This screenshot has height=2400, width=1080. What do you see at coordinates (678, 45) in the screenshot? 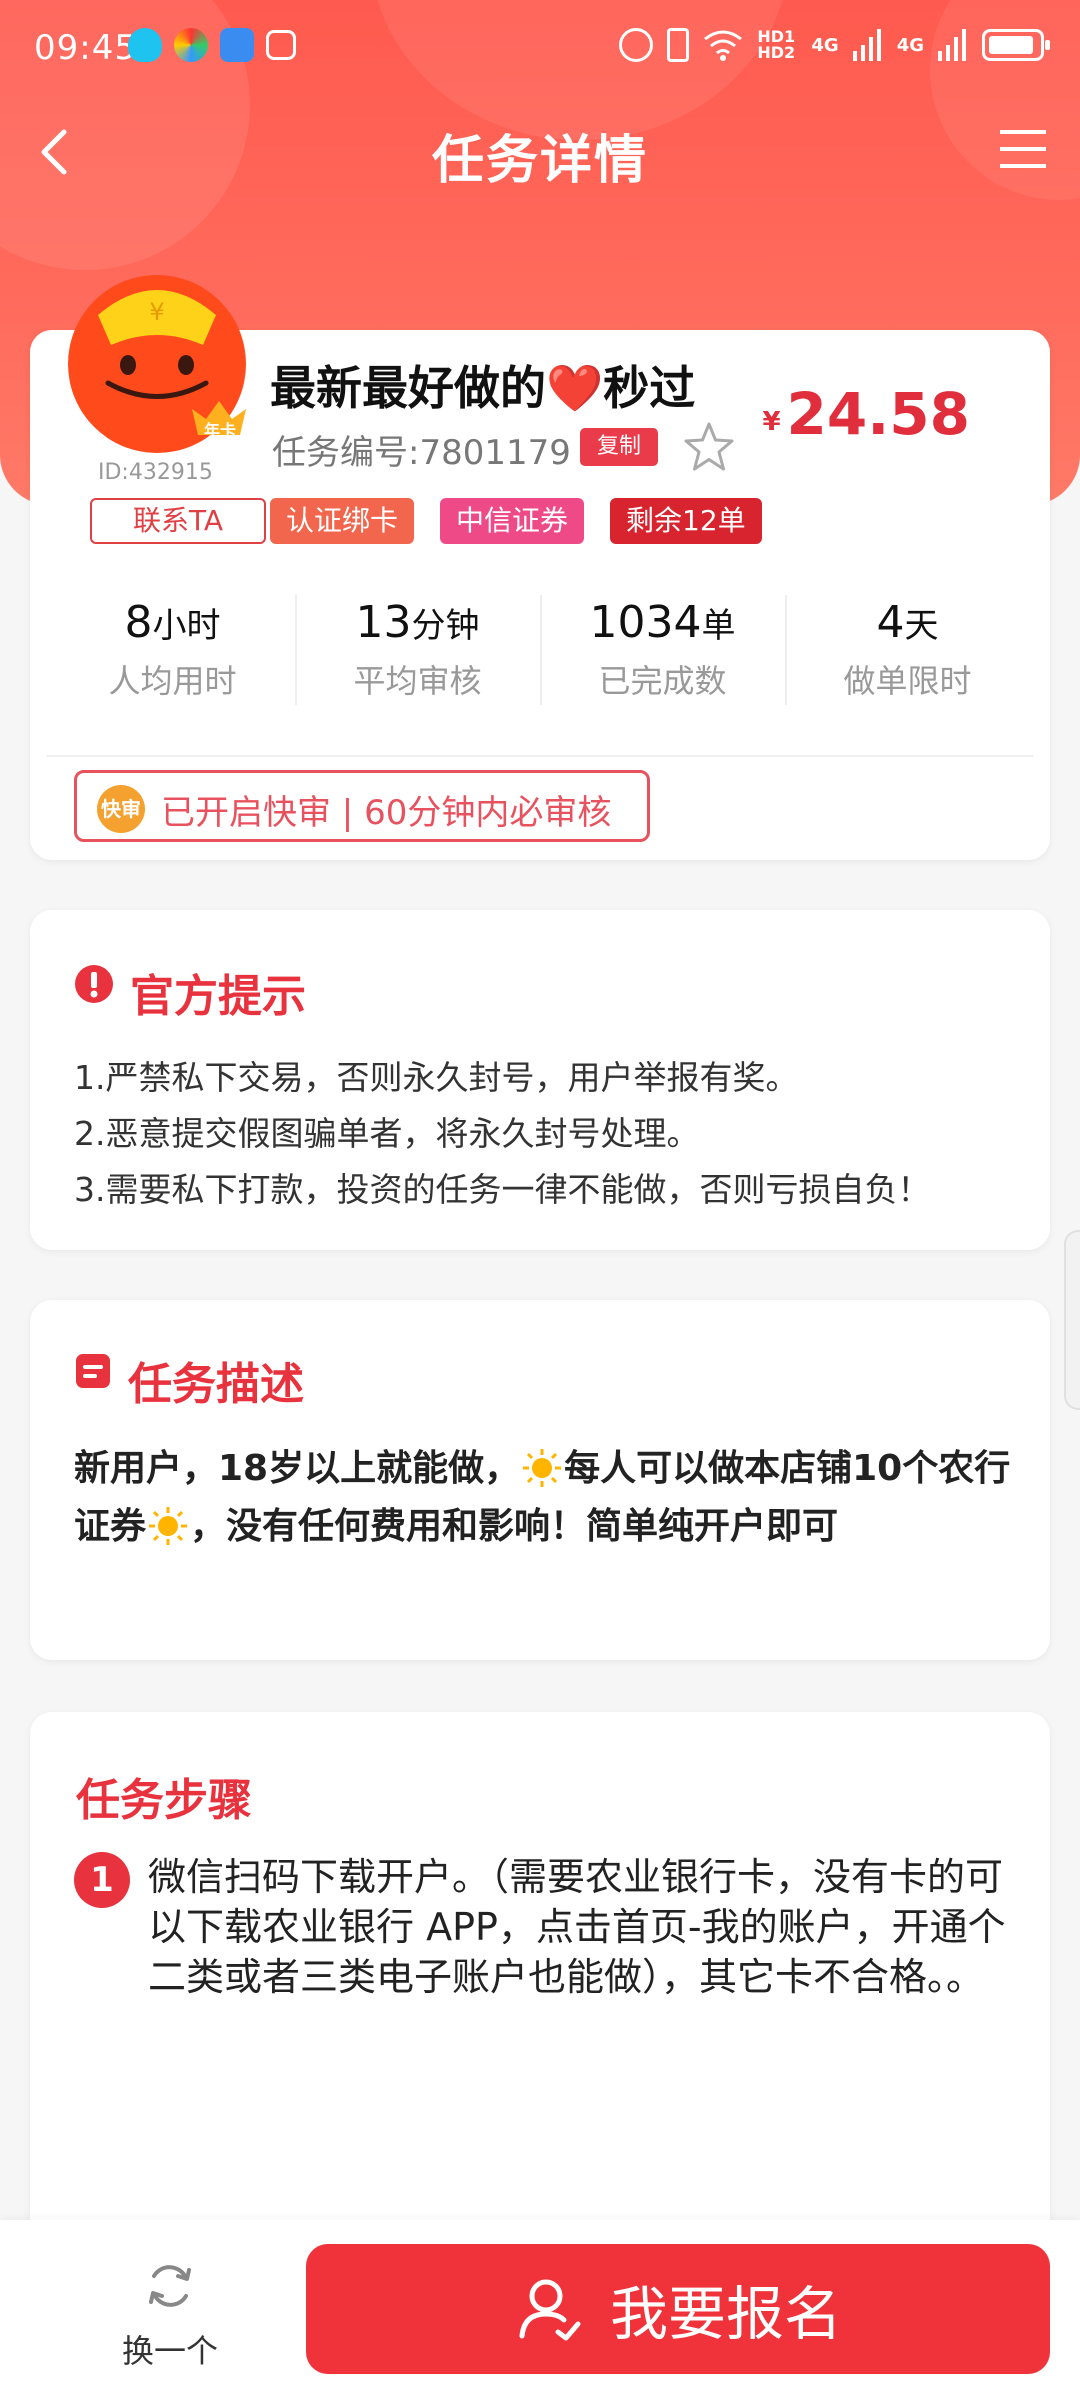
I see `vibrate-icon` at bounding box center [678, 45].